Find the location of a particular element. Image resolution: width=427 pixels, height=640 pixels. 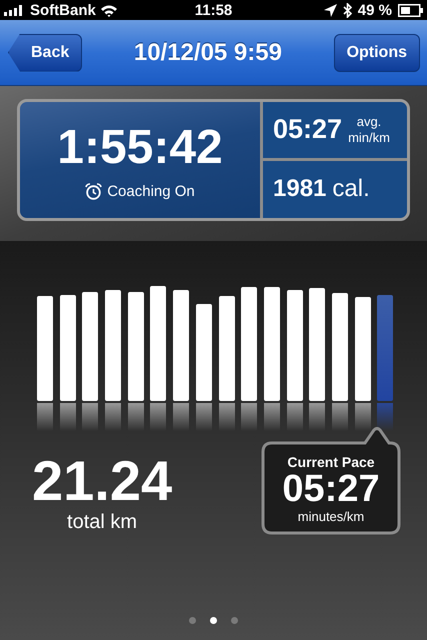

duration-value: 1:55:42 is located at coordinates (140, 147).